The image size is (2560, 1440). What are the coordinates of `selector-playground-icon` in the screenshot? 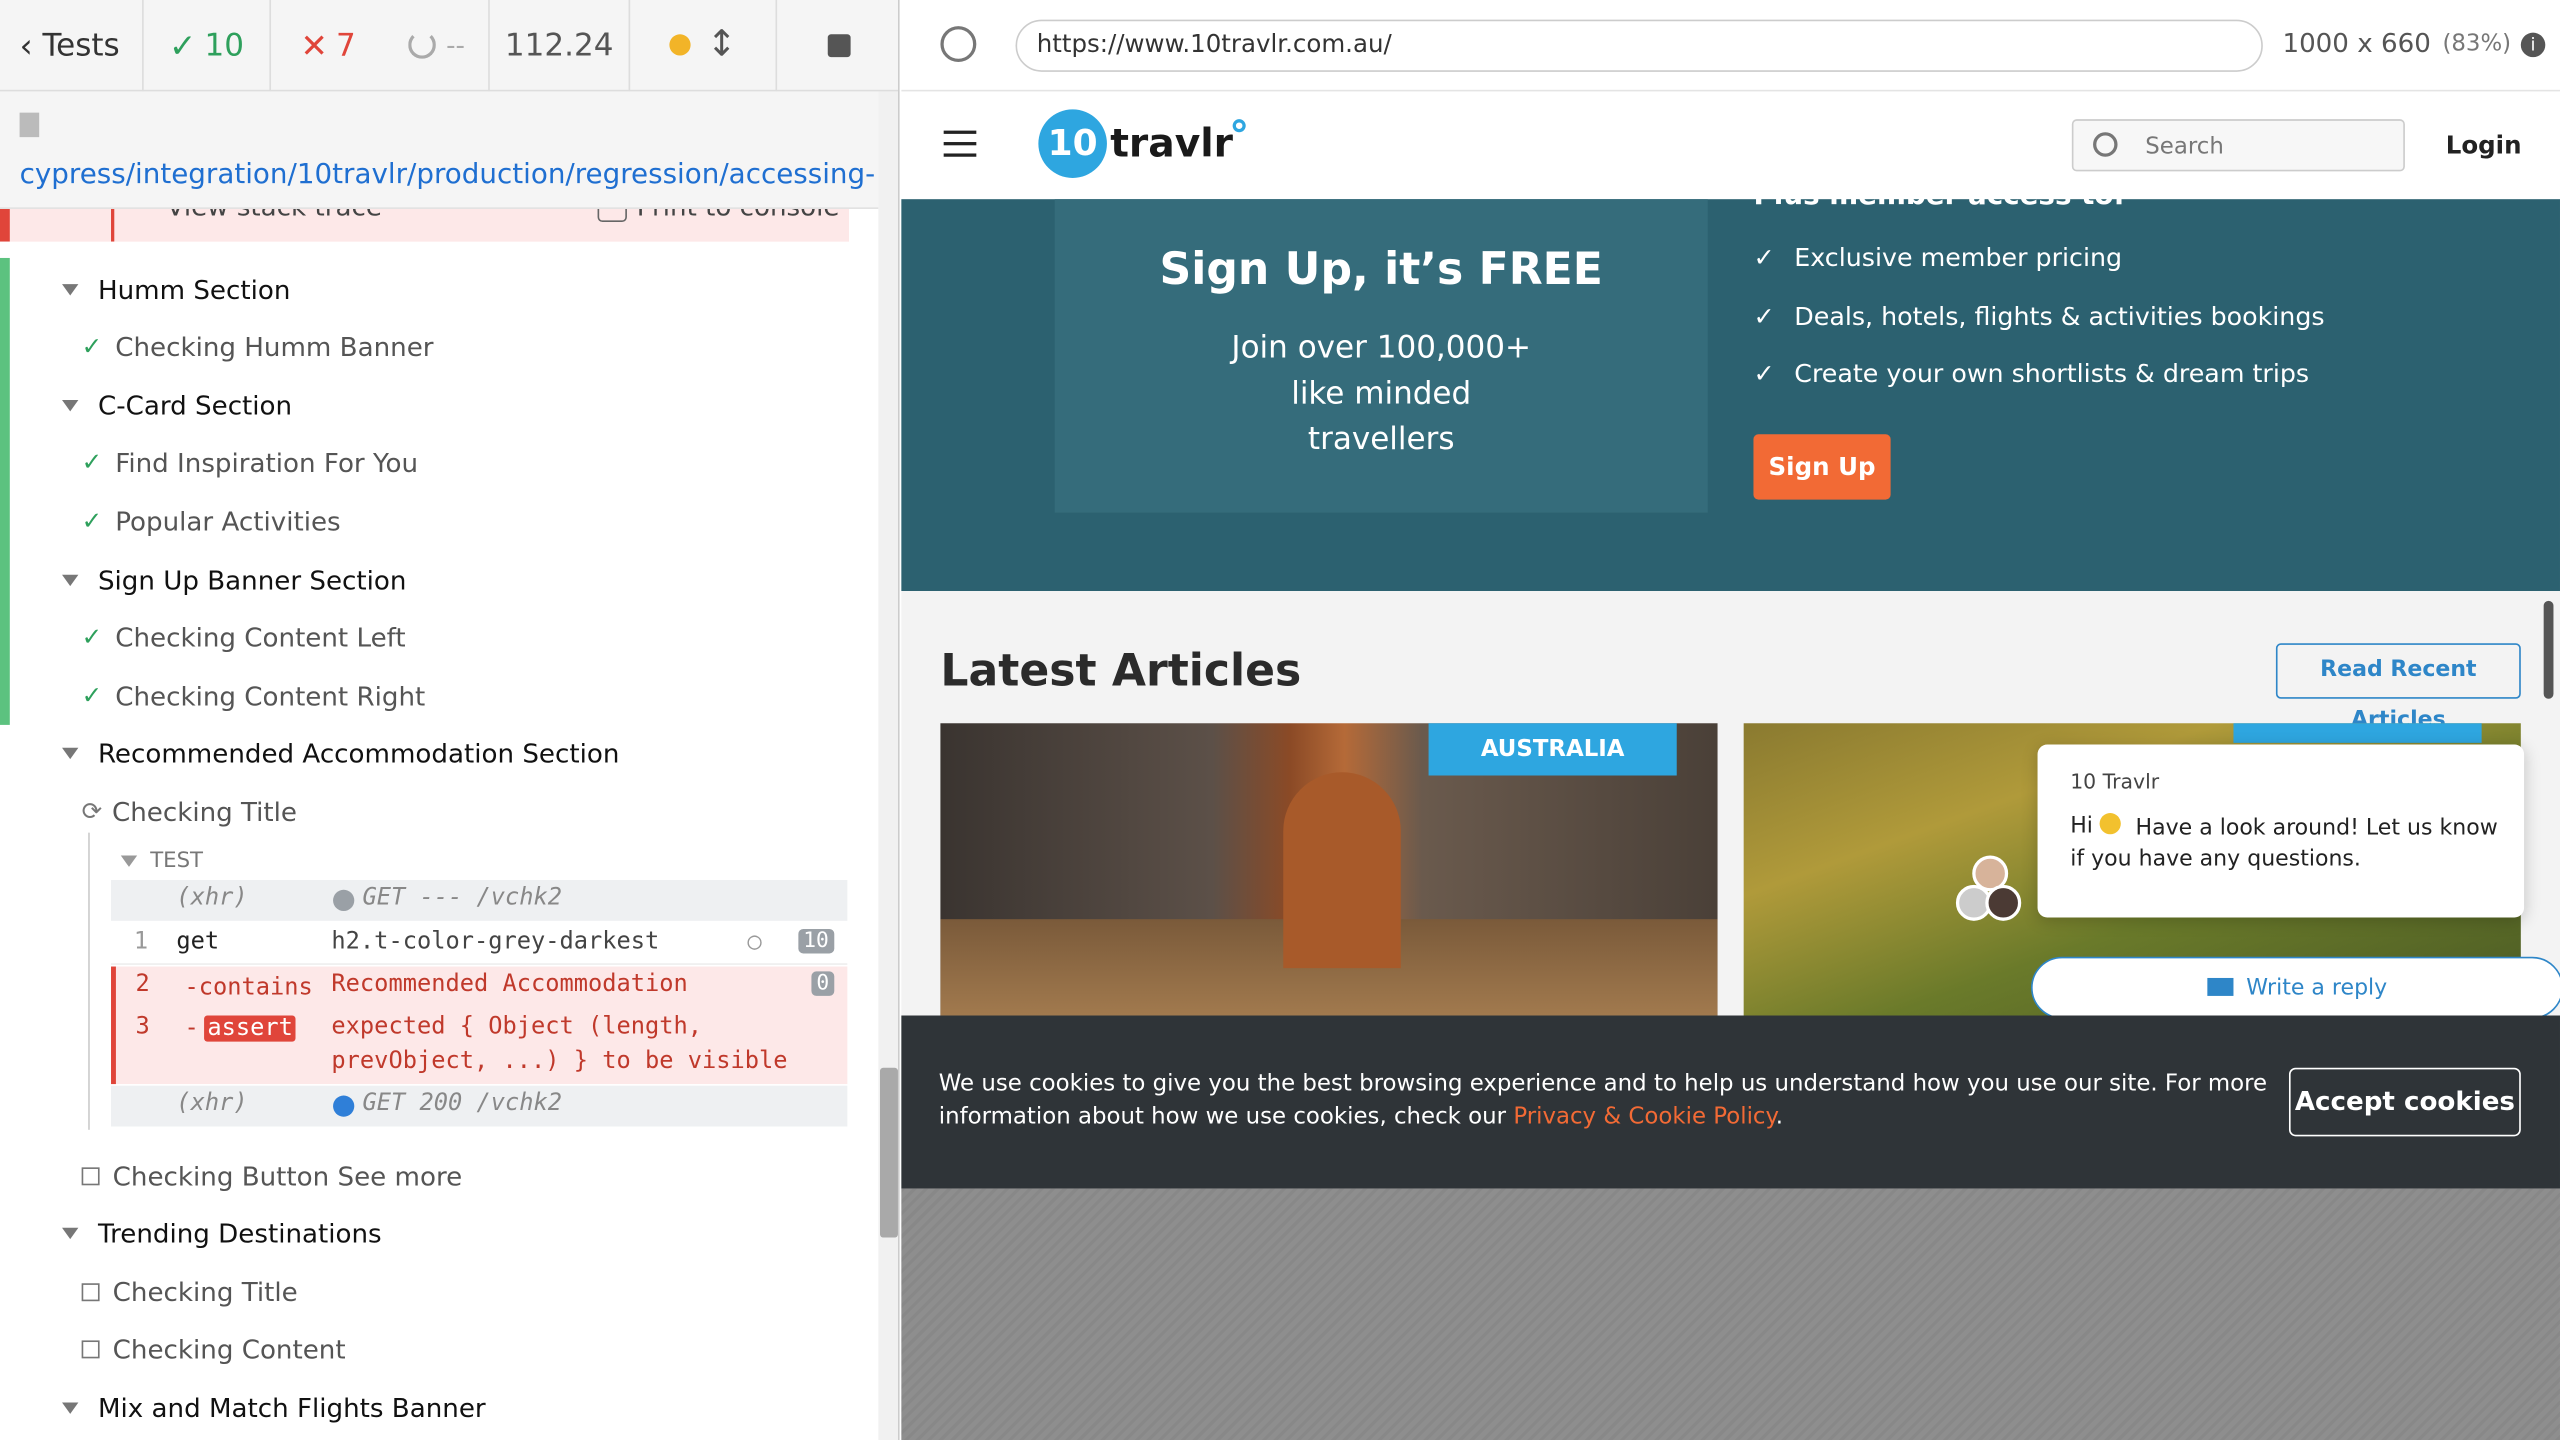 It's located at (958, 44).